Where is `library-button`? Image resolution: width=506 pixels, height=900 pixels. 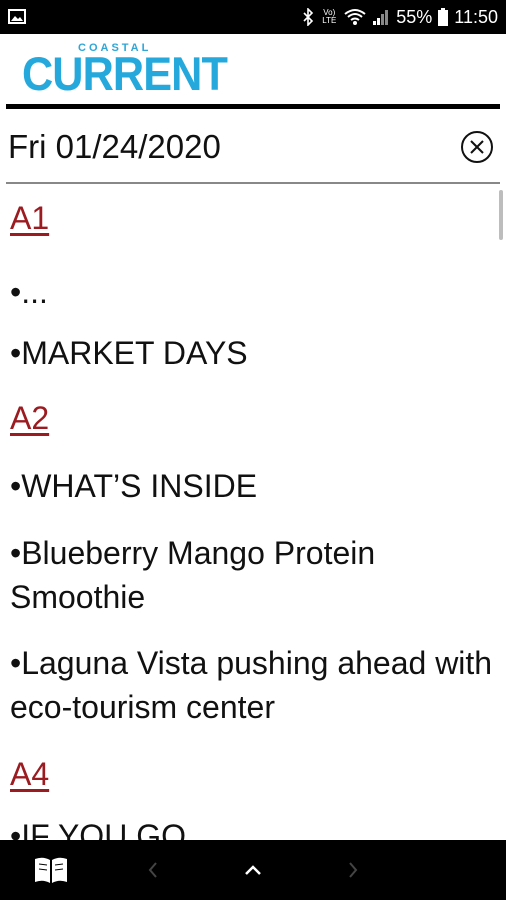
library-button is located at coordinates (51, 870).